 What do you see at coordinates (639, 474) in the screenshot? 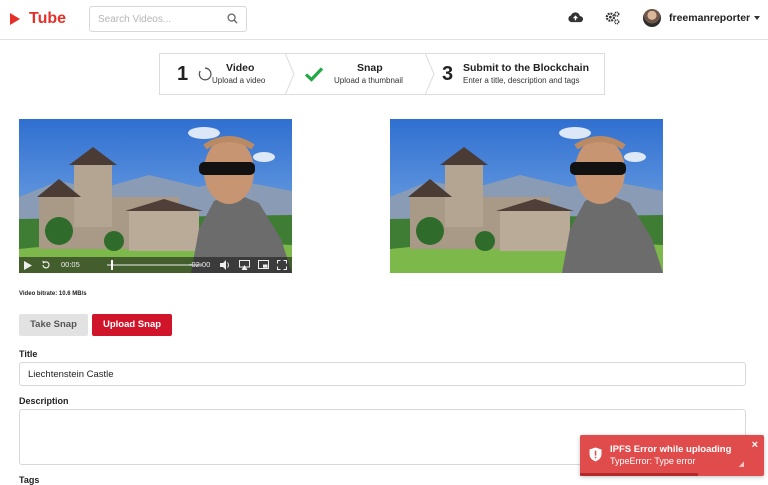
I see `toast-timer-bar` at bounding box center [639, 474].